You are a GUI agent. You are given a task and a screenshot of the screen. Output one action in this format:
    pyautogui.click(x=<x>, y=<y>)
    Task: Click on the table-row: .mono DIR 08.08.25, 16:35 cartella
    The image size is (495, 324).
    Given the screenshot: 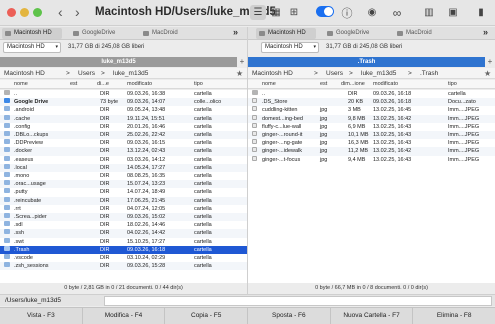 What is the action you would take?
    pyautogui.click(x=123, y=176)
    